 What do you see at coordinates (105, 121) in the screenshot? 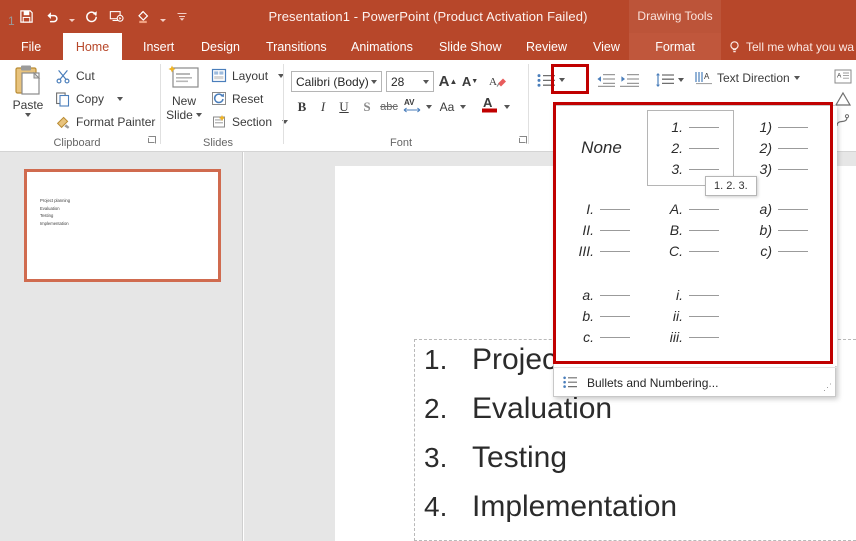
I see `format-painter-button: Format Painter` at bounding box center [105, 121].